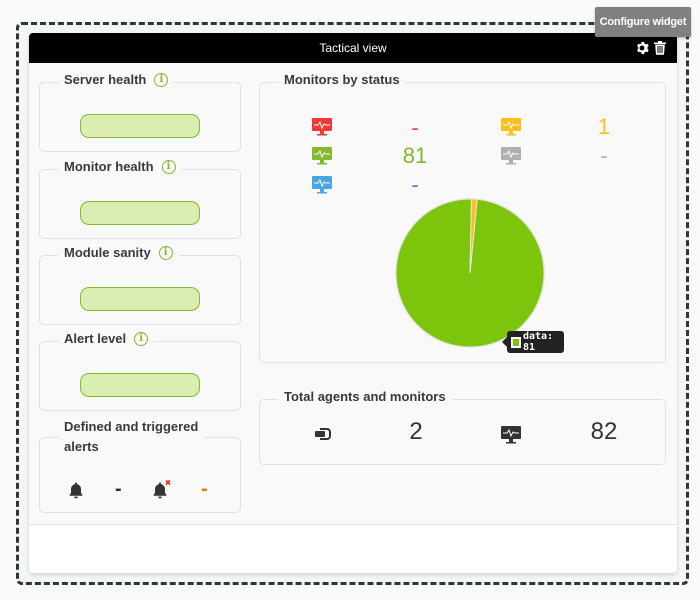 This screenshot has width=700, height=600. I want to click on widget-title: Tactical view, so click(353, 48).